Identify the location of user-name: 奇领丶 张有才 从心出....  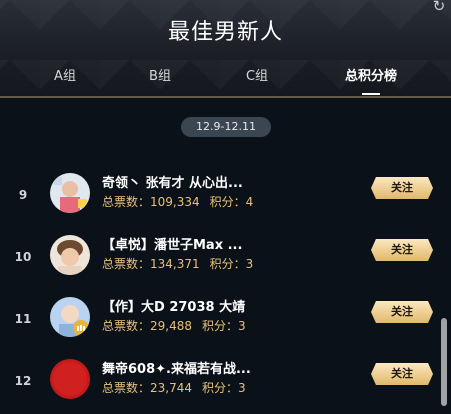
(172, 183).